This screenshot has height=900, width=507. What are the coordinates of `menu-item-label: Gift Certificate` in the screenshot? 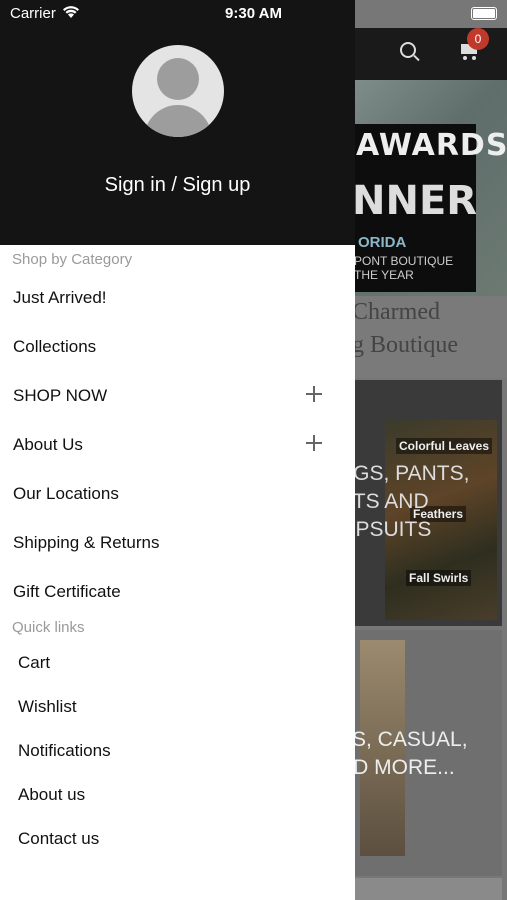 It's located at (67, 591).